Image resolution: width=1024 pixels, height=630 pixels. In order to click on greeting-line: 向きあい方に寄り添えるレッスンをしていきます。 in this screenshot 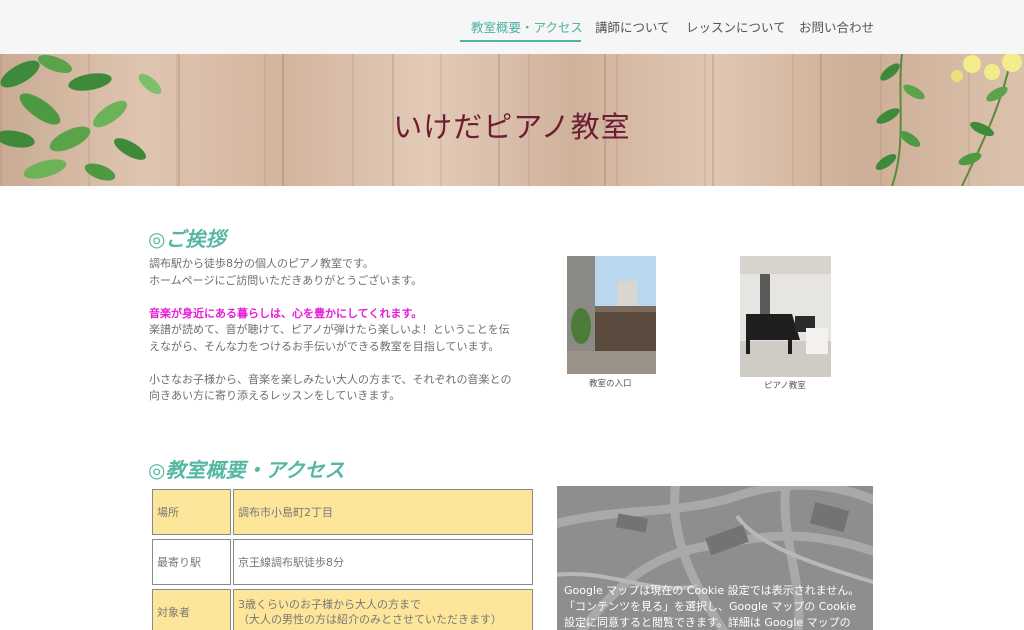, I will do `click(275, 395)`.